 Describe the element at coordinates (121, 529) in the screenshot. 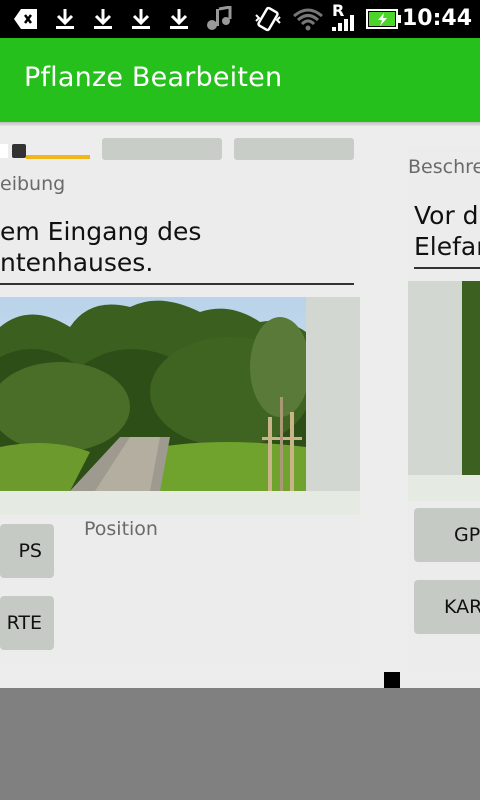

I see `position-label: Position` at that location.